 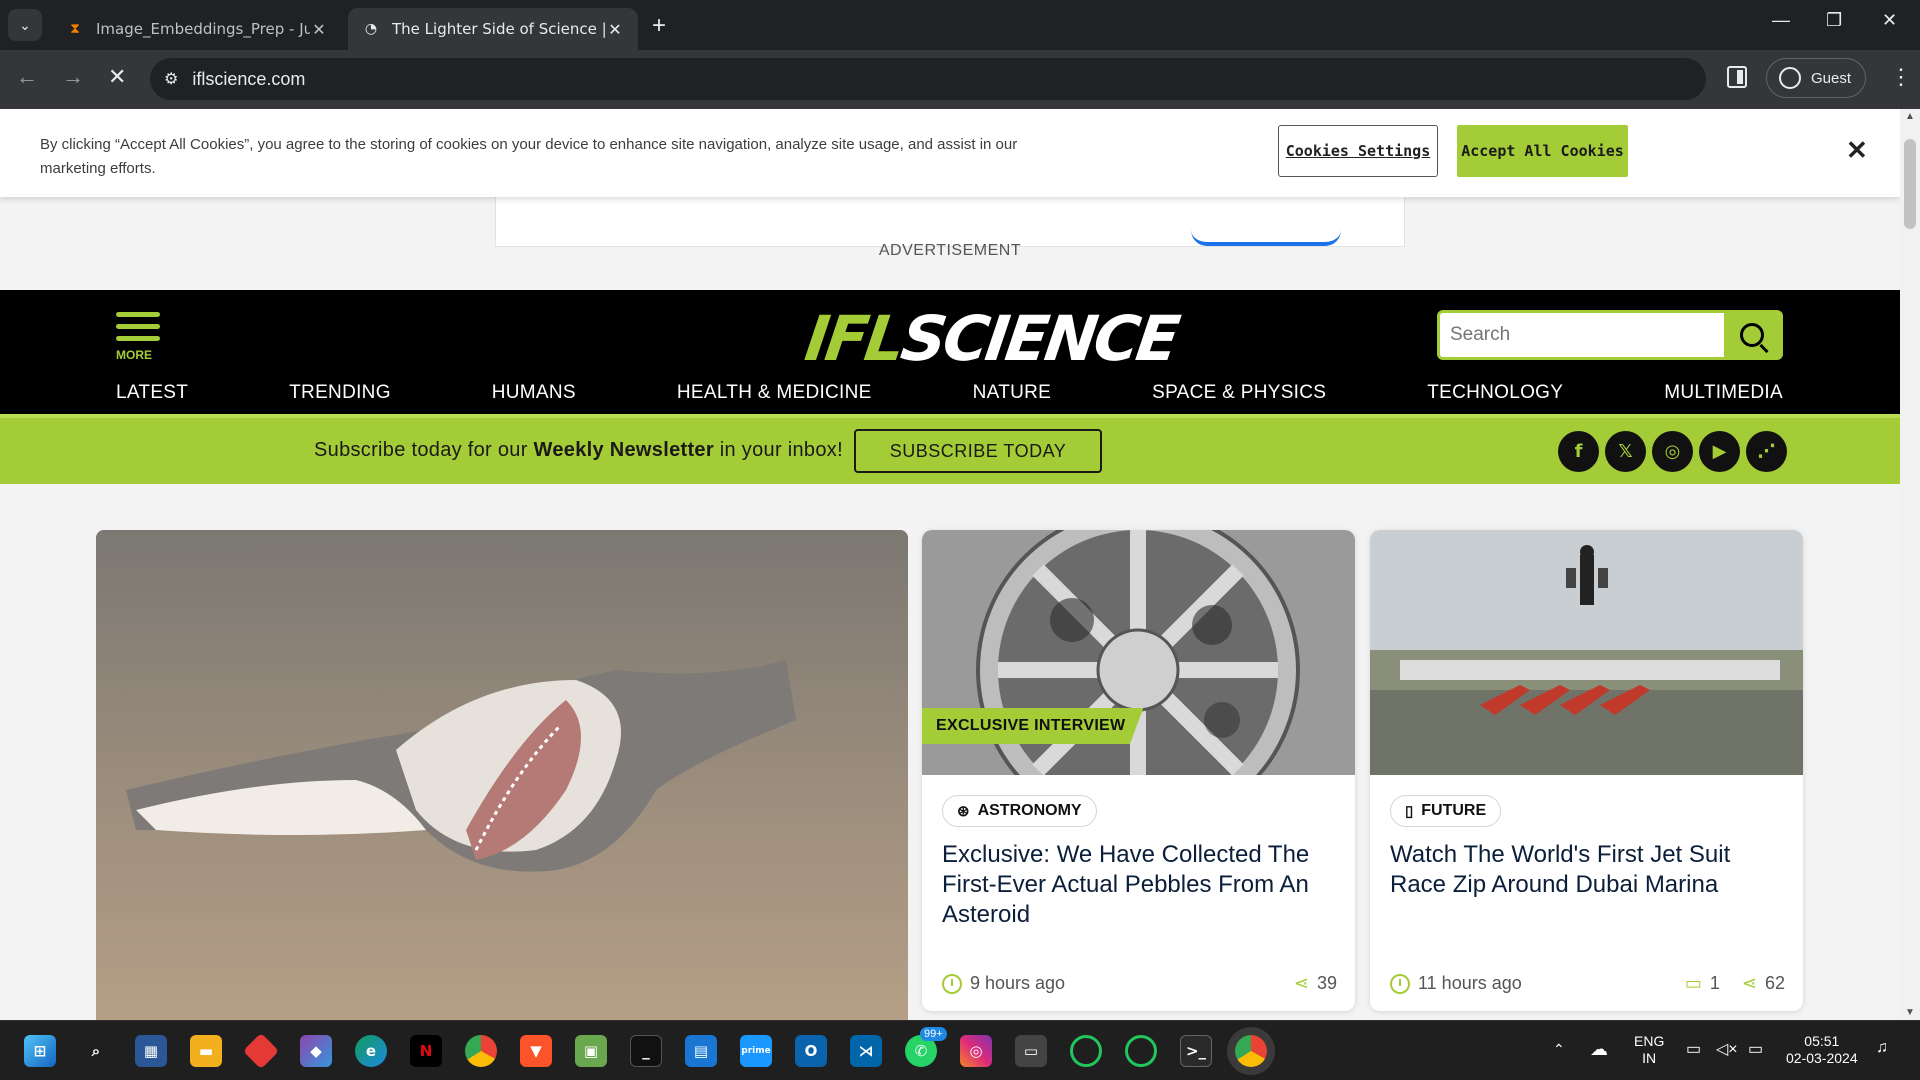 What do you see at coordinates (1737, 77) in the screenshot?
I see `side-panel-icon` at bounding box center [1737, 77].